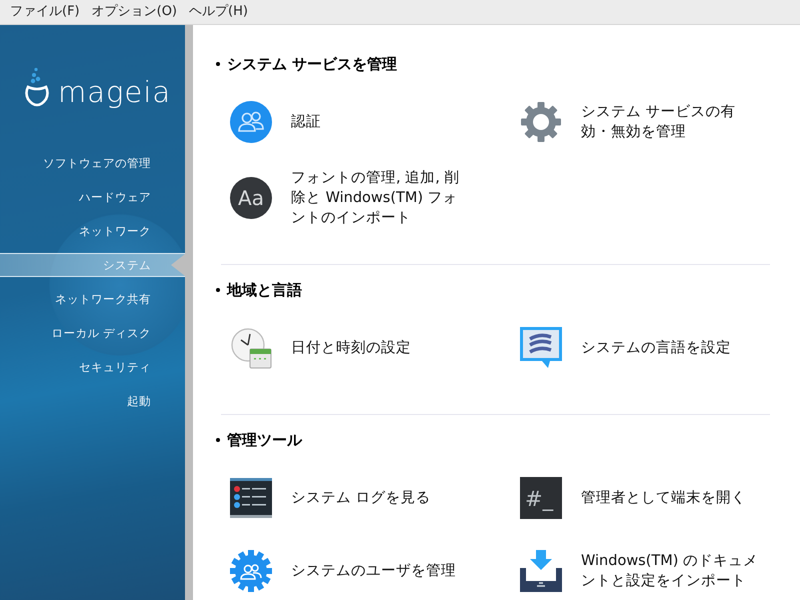  I want to click on gear-icon, so click(541, 122).